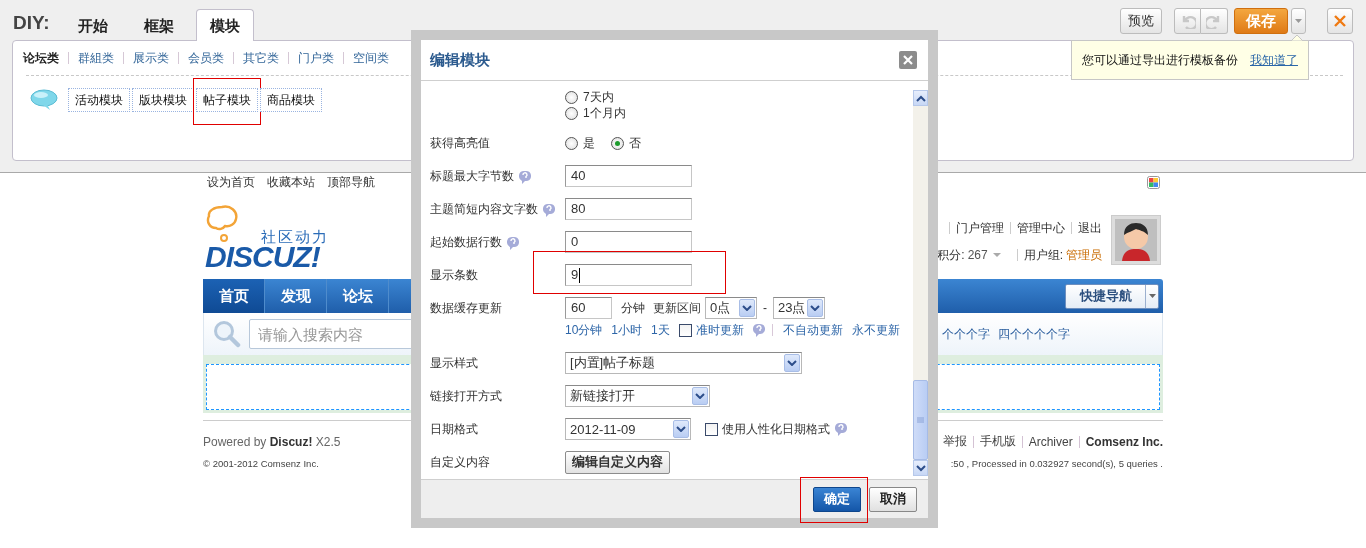 Image resolution: width=1366 pixels, height=548 pixels. What do you see at coordinates (966, 334) in the screenshot?
I see `hot-word-link: 个个个字` at bounding box center [966, 334].